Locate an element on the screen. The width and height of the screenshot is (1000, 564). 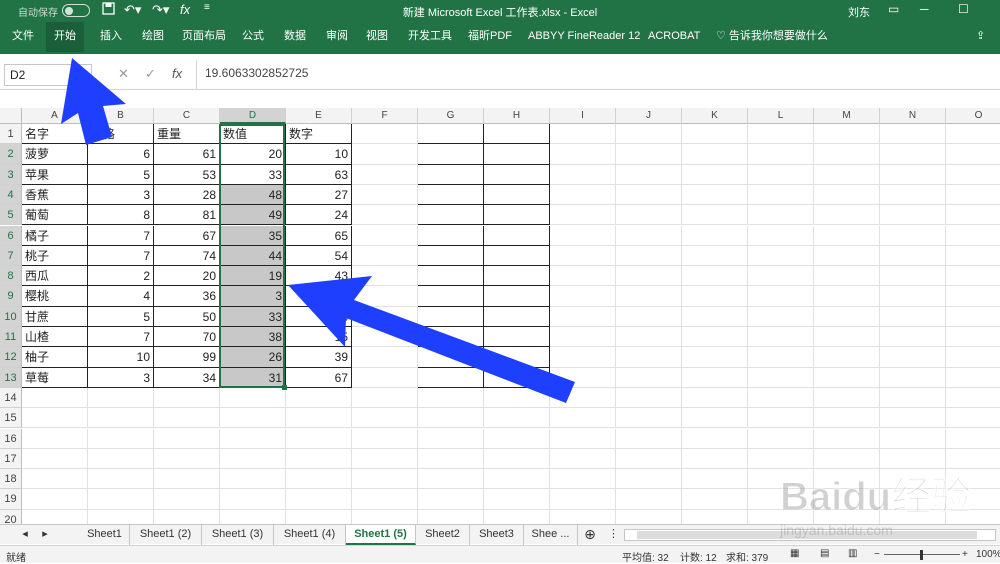
insert-function-icon: fx is located at coordinates (177, 73).